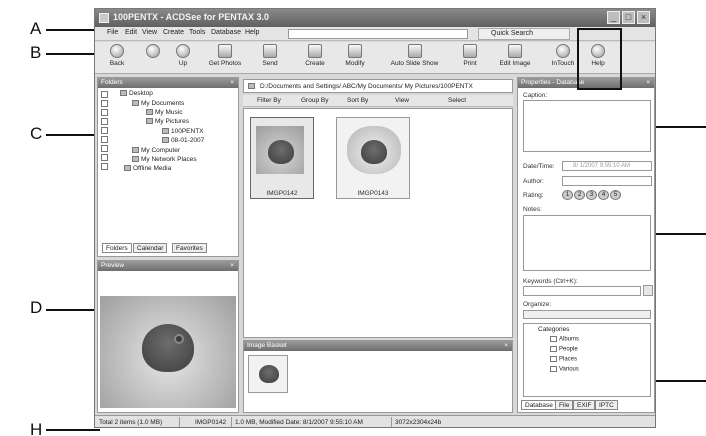  What do you see at coordinates (470, 55) in the screenshot?
I see `print-button: Print` at bounding box center [470, 55].